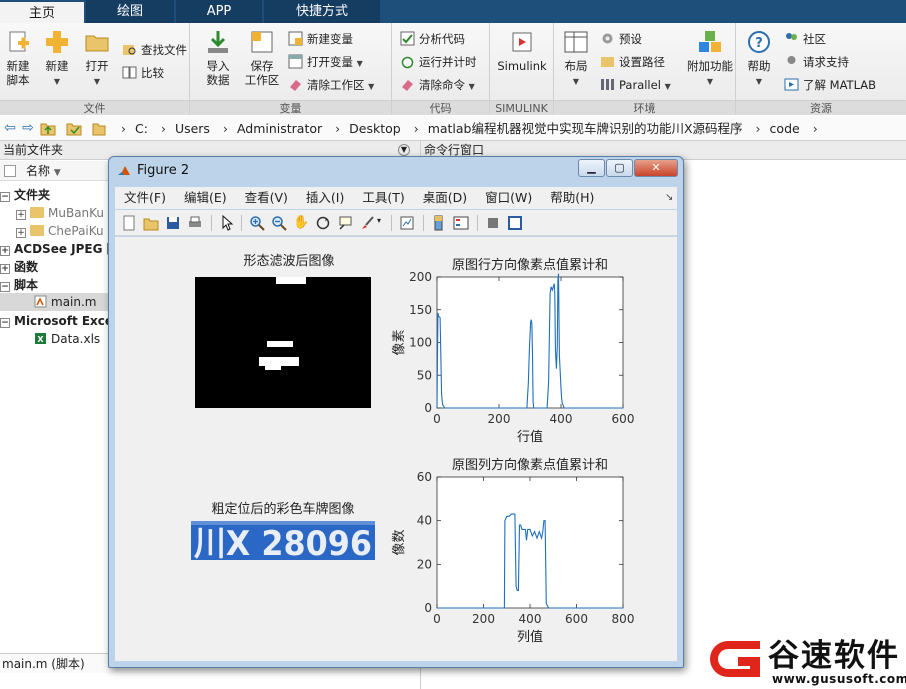 This screenshot has height=689, width=906. Describe the element at coordinates (432, 39) in the screenshot. I see `analyze-code-button: 分析代码` at that location.